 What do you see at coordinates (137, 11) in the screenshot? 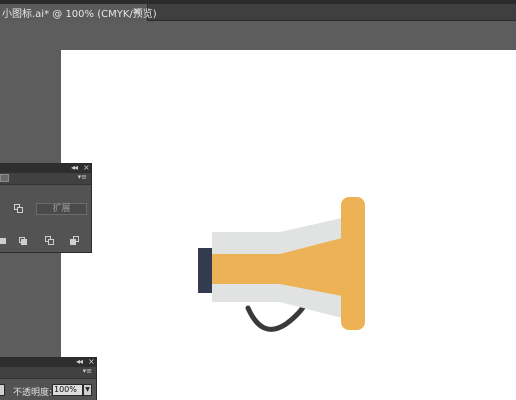
I see `close-tab-icon: ×` at bounding box center [137, 11].